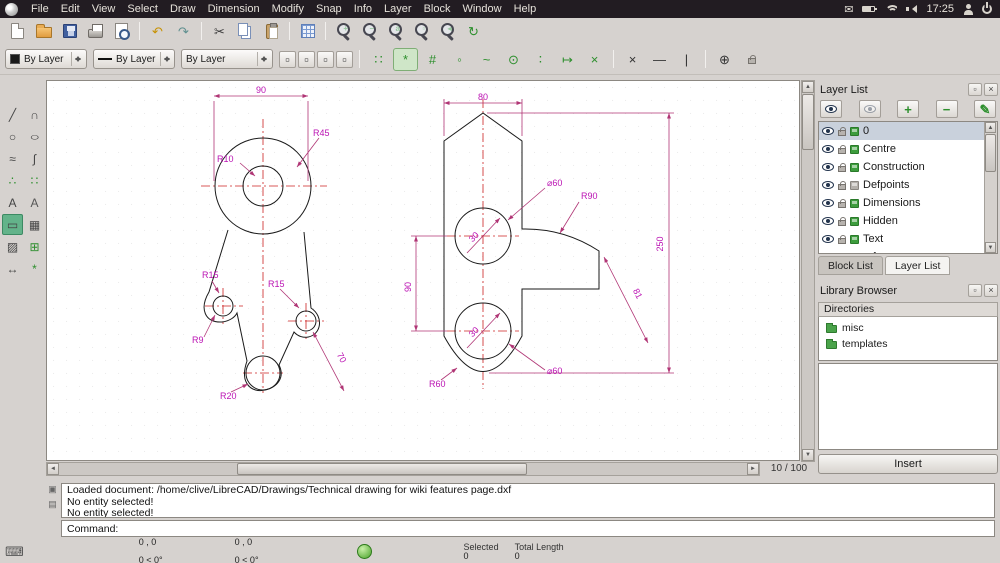 The height and width of the screenshot is (563, 1000). Describe the element at coordinates (850, 265) in the screenshot. I see `block-list-tab: Block List` at that location.